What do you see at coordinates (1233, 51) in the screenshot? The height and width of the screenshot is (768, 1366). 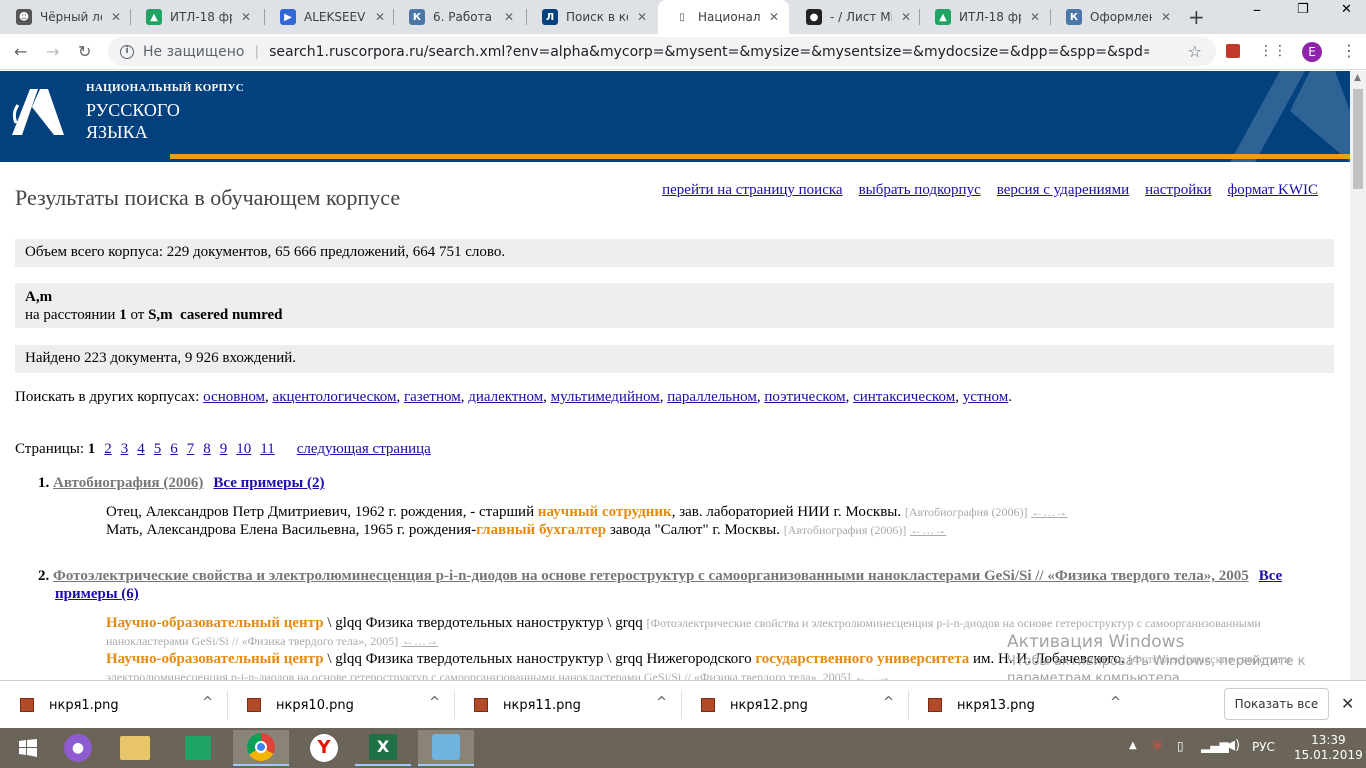 I see `extension-icon` at bounding box center [1233, 51].